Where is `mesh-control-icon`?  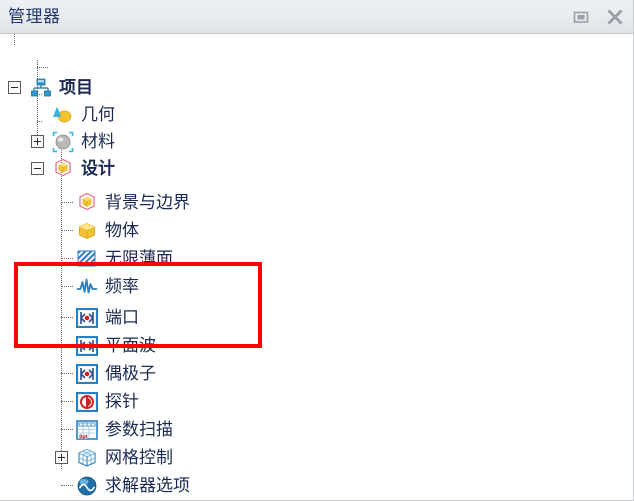
mesh-control-icon is located at coordinates (87, 458).